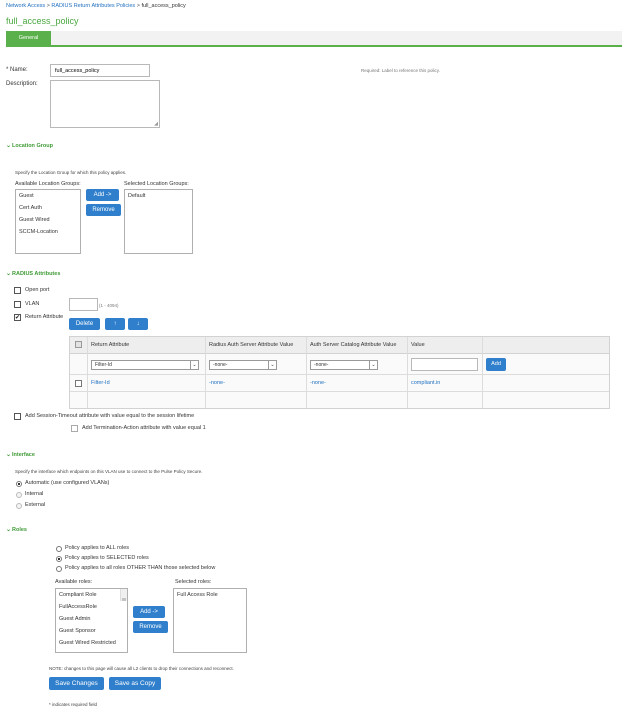 The height and width of the screenshot is (711, 624). What do you see at coordinates (34, 494) in the screenshot?
I see `interface-internal-label: Internal` at bounding box center [34, 494].